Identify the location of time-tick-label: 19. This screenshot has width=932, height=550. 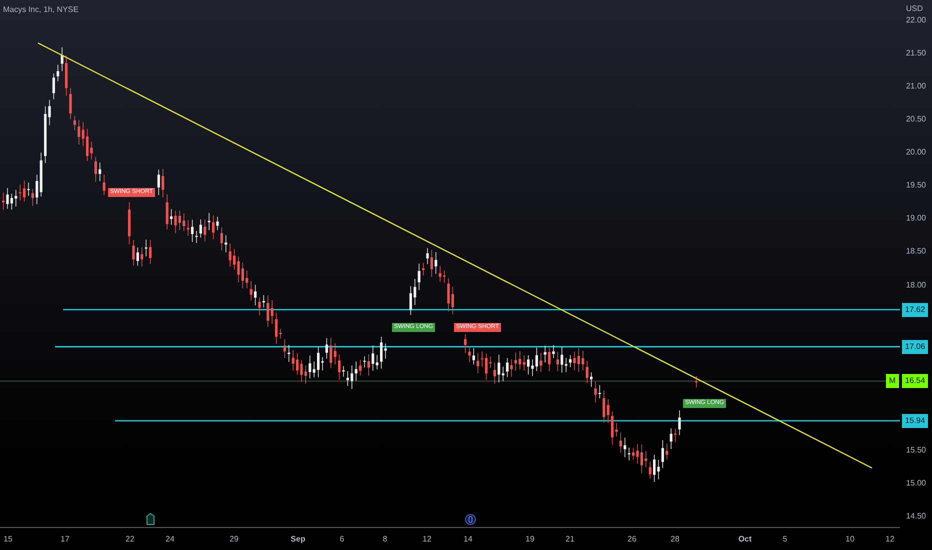
(530, 539).